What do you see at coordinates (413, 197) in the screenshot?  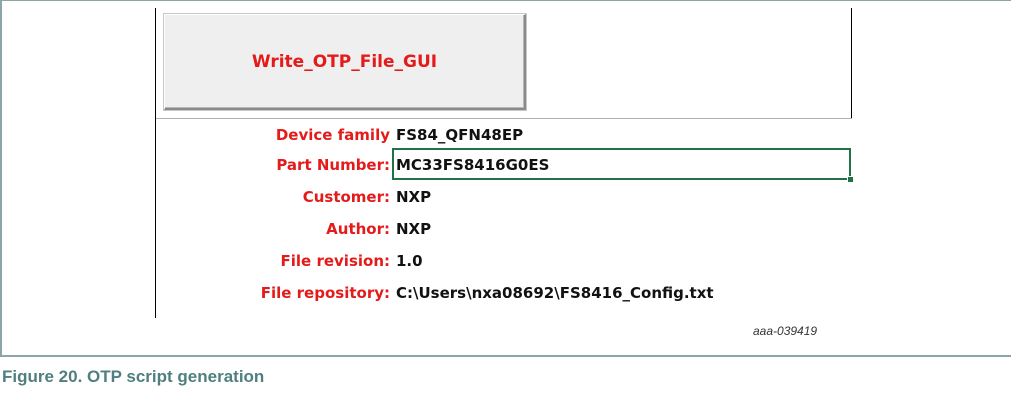 I see `customer-value: NXP` at bounding box center [413, 197].